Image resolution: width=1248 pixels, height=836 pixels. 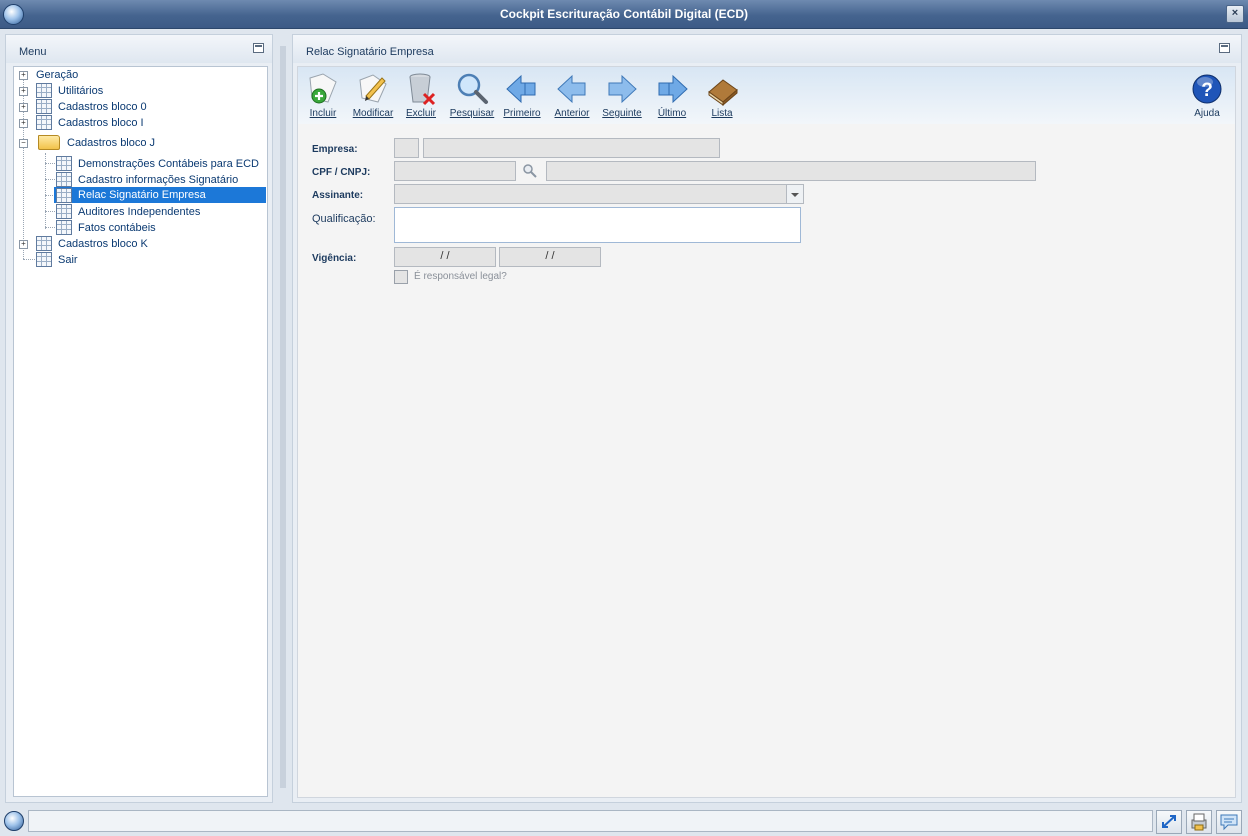 I want to click on add-document-icon, so click(x=323, y=88).